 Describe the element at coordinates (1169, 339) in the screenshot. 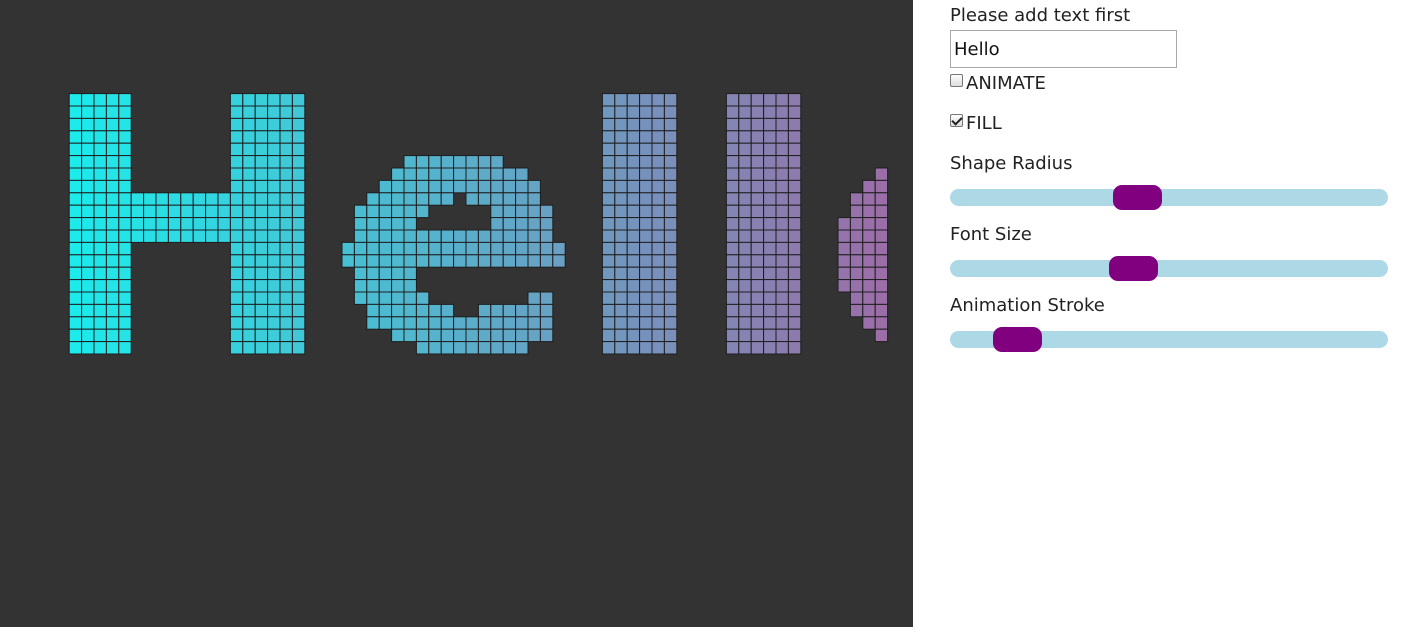

I see `animation-stroke-slider` at that location.